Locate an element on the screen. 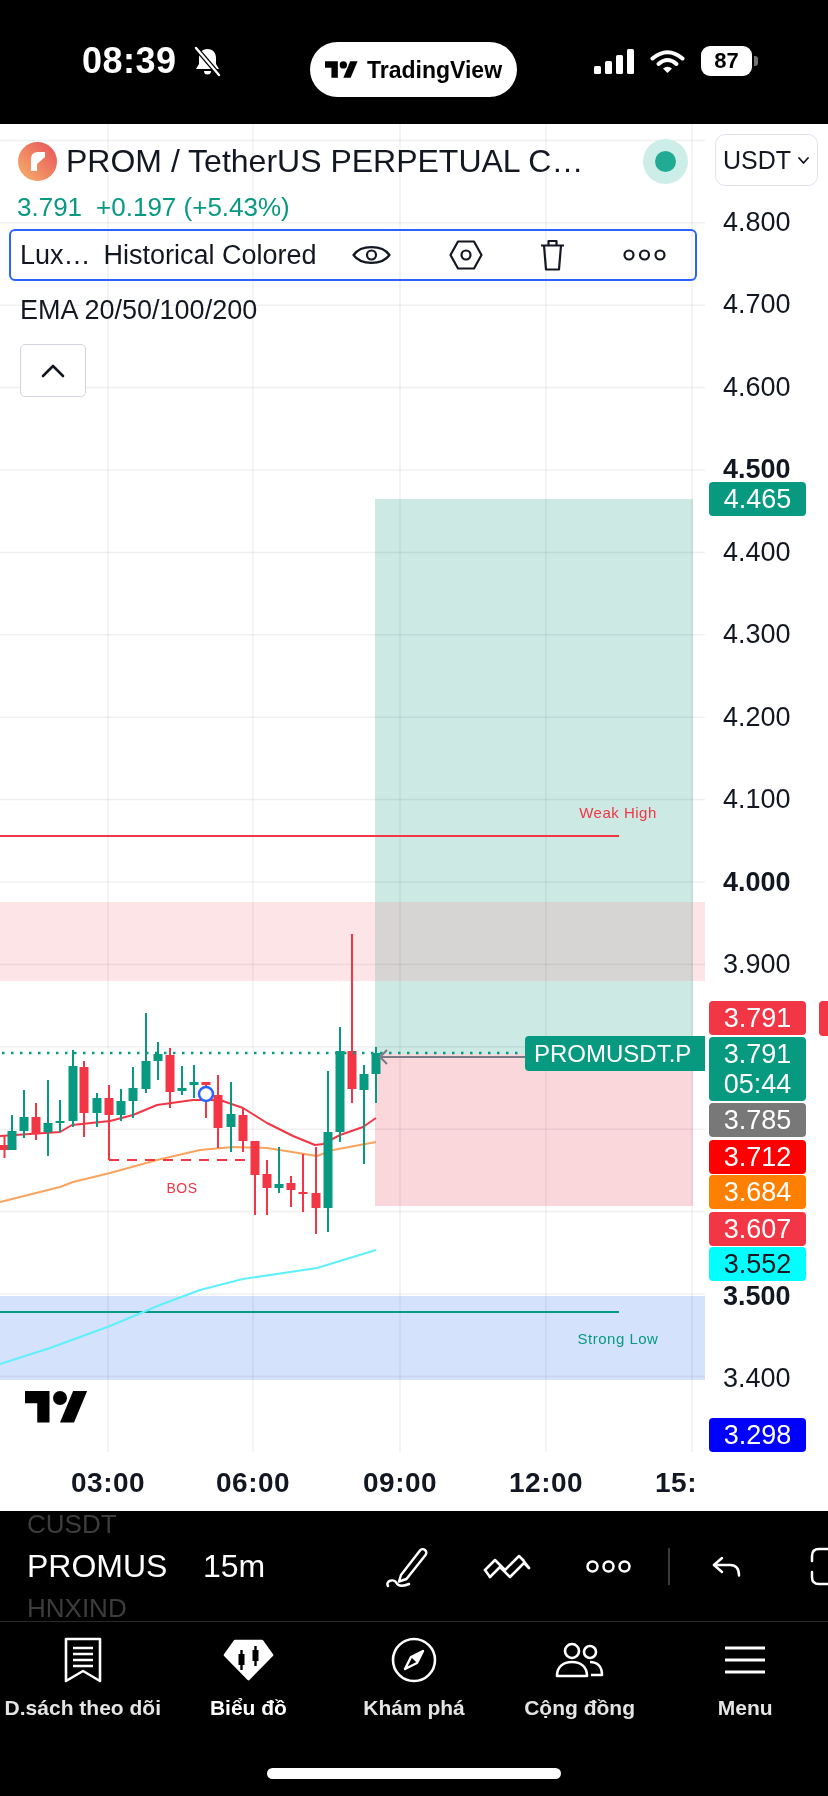 The height and width of the screenshot is (1796, 828). nav-tab: Menu is located at coordinates (745, 1671).